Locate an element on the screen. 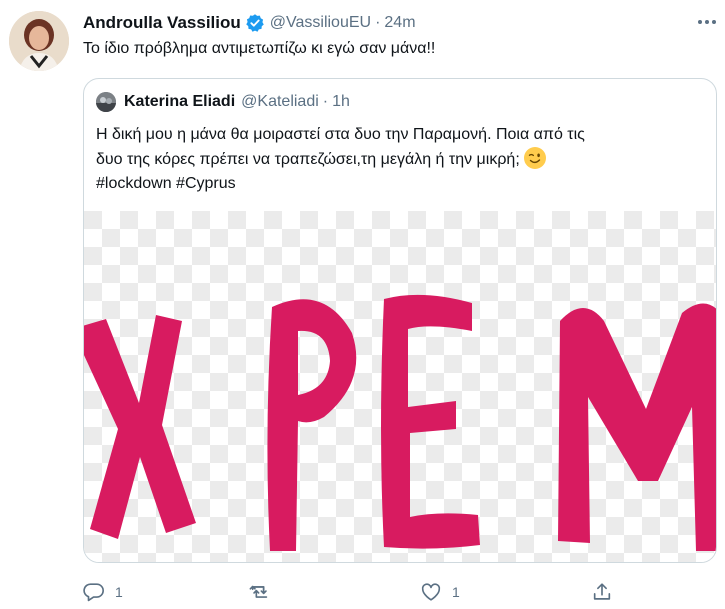 The height and width of the screenshot is (609, 725). author-avatar is located at coordinates (39, 41).